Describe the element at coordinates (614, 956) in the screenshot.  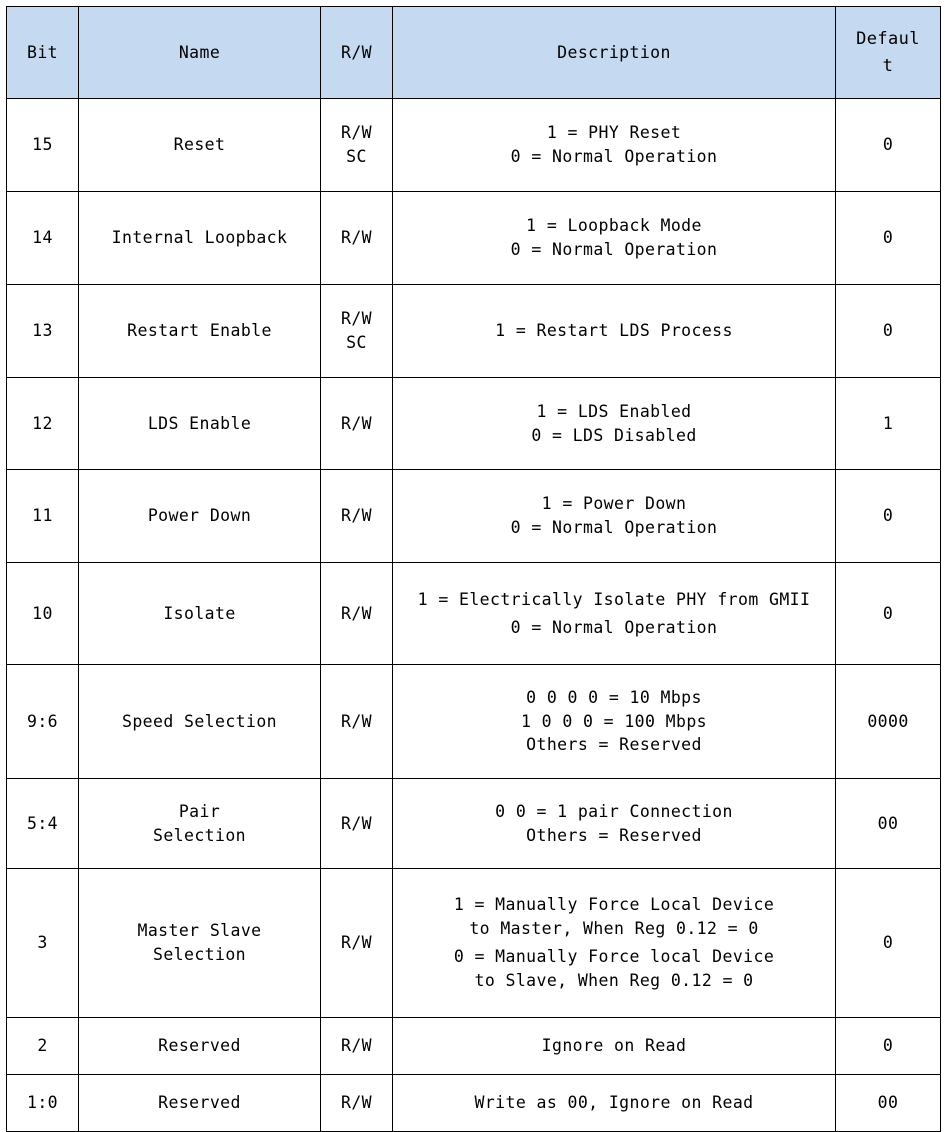
I see `cell-description-line3: 0 = Manually Force local Device` at that location.